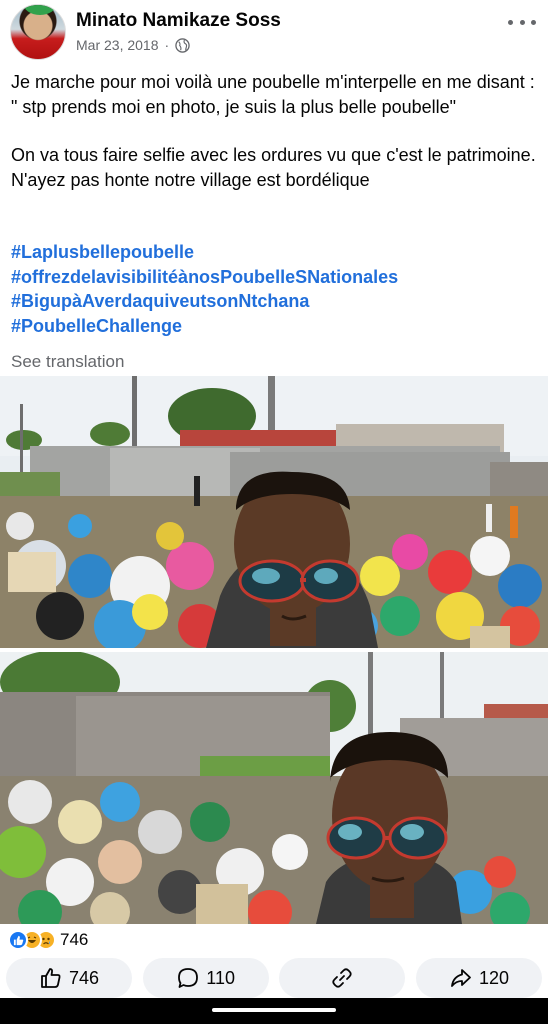 Image resolution: width=548 pixels, height=1024 pixels. I want to click on post-meta: Mar 23, 2018 ·, so click(133, 45).